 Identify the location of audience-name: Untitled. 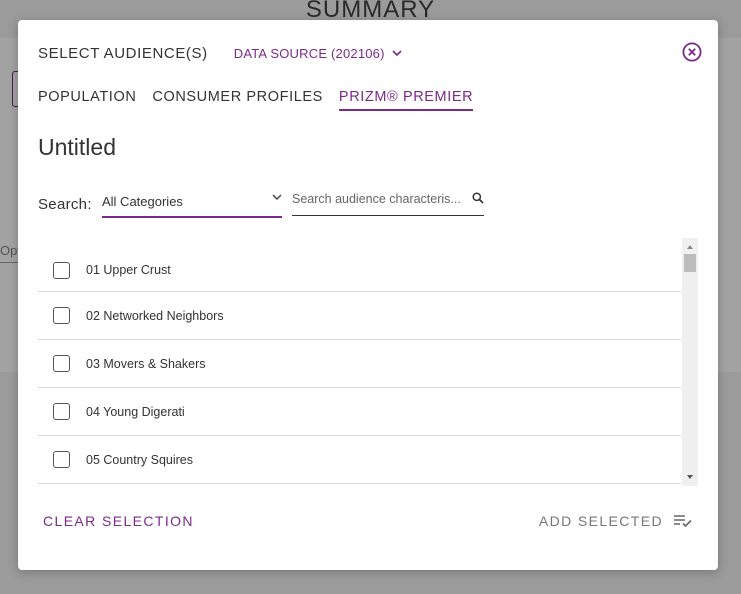
(77, 147).